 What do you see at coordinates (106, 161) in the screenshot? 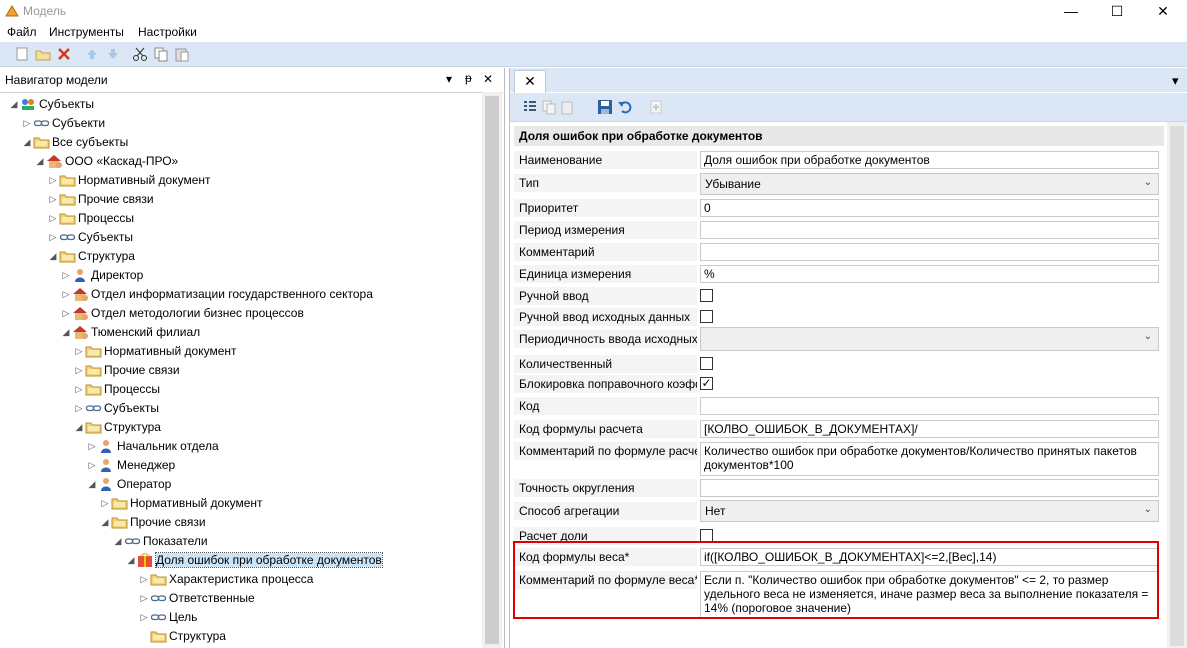
I see `tree-node: ◢ ООО «Каскад-ПРО»` at bounding box center [106, 161].